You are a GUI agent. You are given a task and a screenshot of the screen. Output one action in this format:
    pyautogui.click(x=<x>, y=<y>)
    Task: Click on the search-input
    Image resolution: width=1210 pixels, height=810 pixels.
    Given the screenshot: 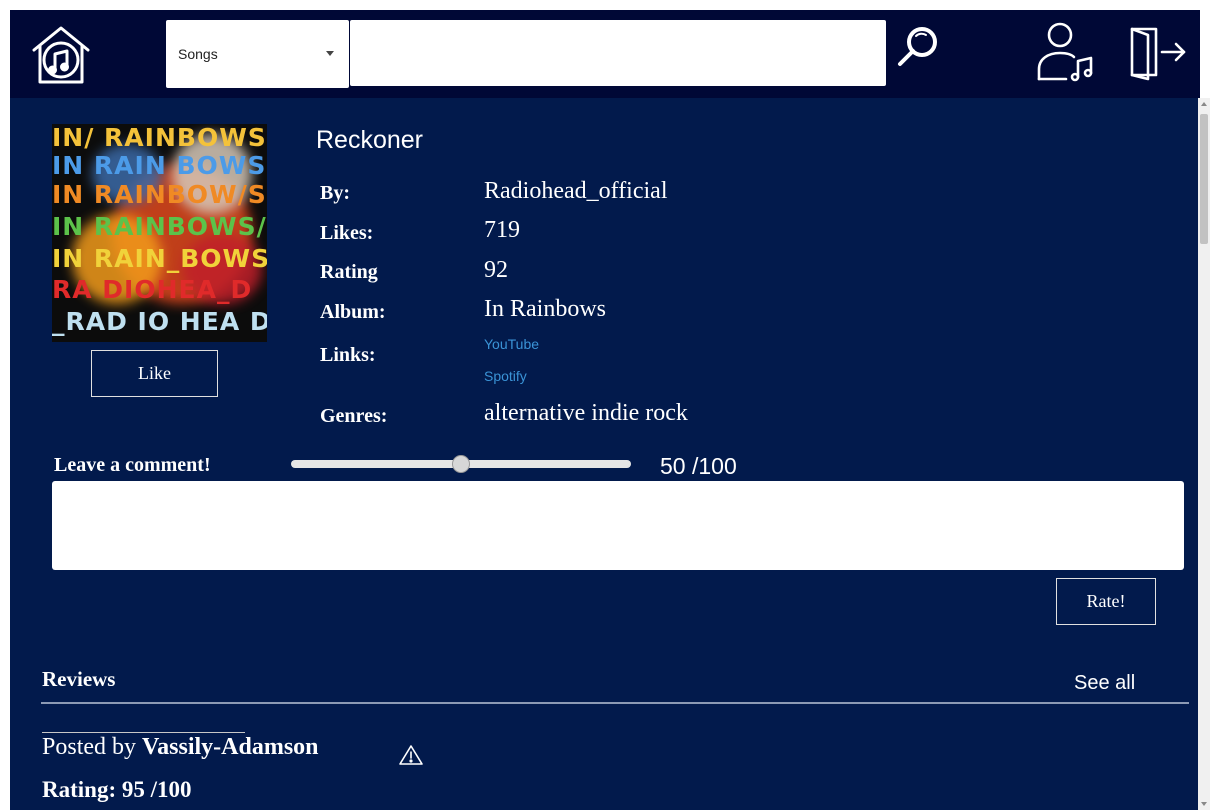 What is the action you would take?
    pyautogui.click(x=618, y=53)
    